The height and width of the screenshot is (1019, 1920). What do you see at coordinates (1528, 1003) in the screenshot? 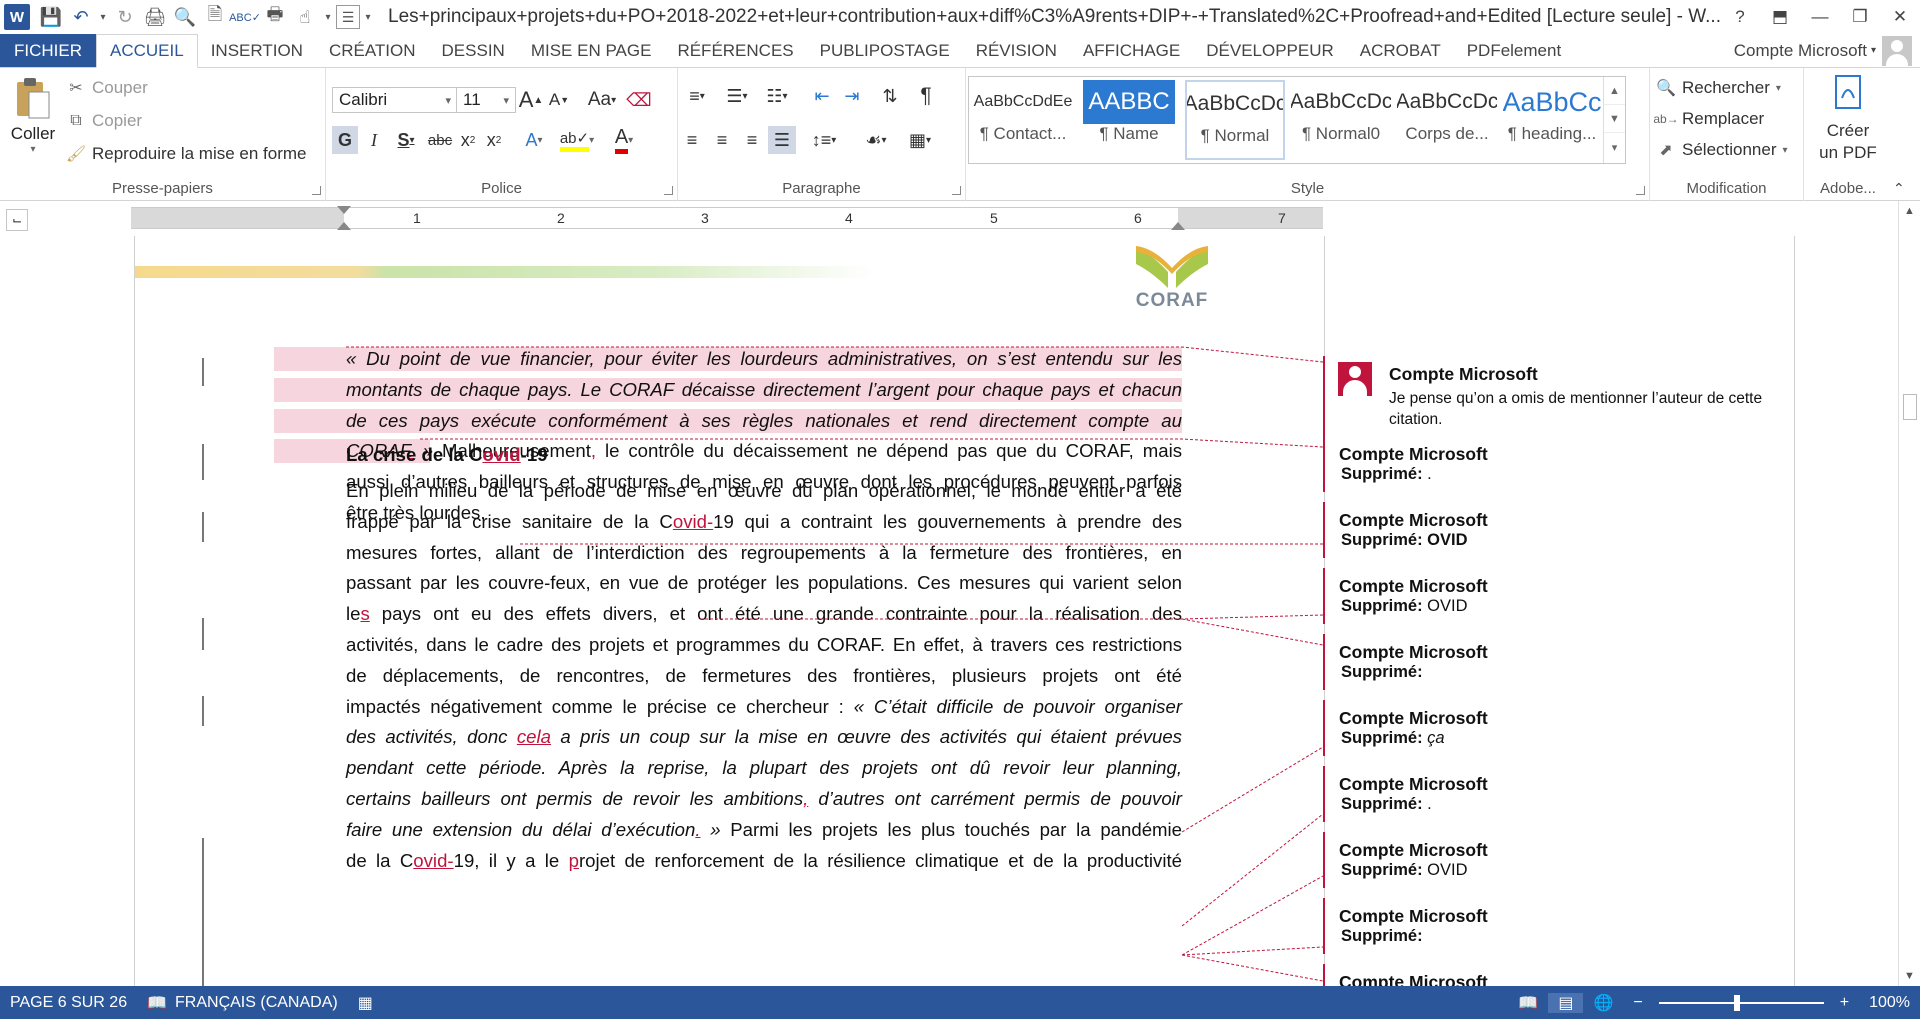
I see `read-mode-view-icon: 📖` at bounding box center [1528, 1003].